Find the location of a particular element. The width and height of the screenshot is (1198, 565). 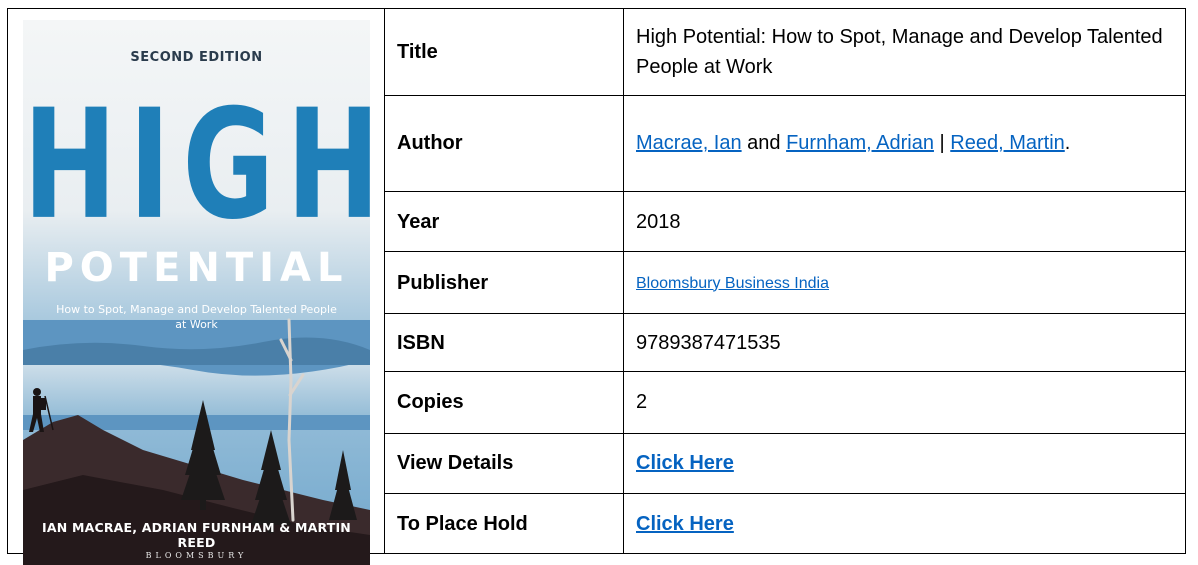

cover-title-sub: POTENTIAL is located at coordinates (196, 268).